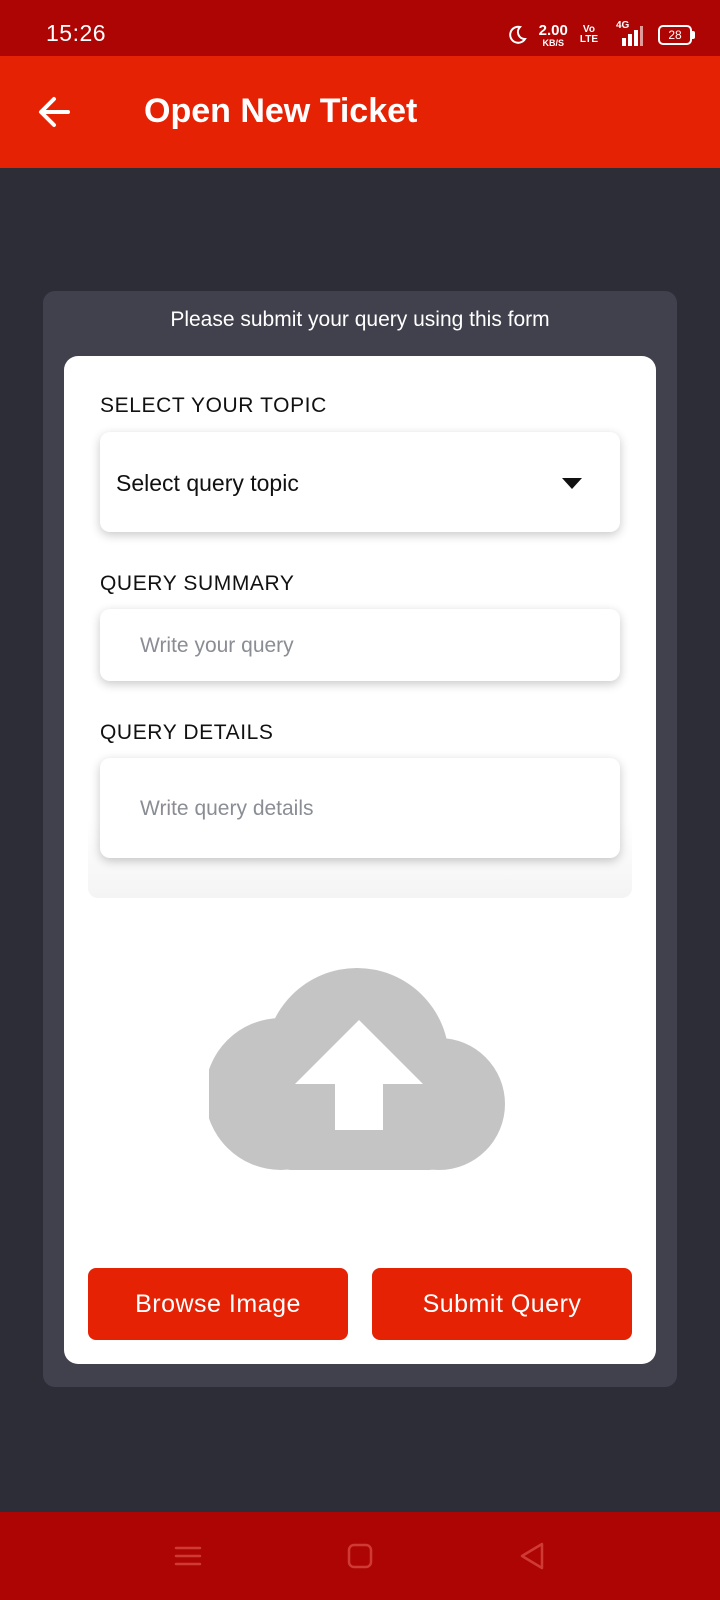  What do you see at coordinates (218, 1304) in the screenshot?
I see `browse-image-button: Browse Image` at bounding box center [218, 1304].